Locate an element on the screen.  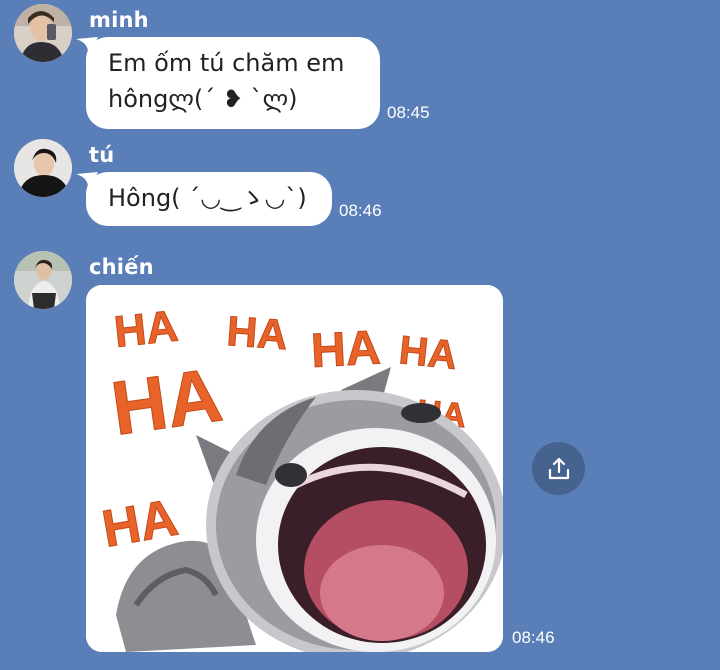
share-upload-icon is located at coordinates (558, 468).